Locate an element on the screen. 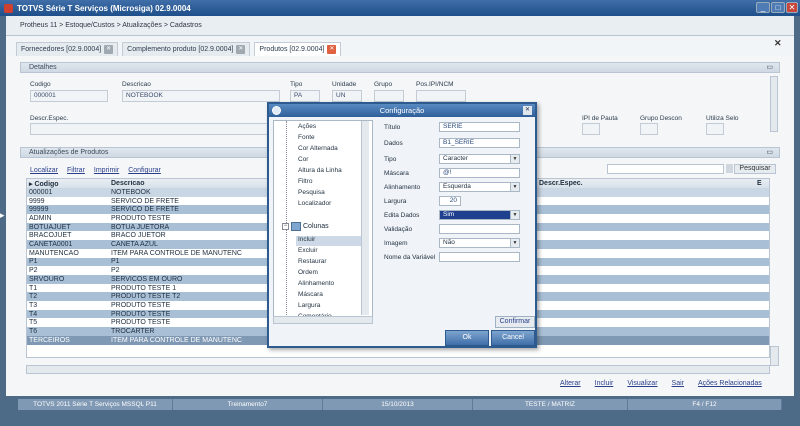 The image size is (800, 426). expand-icon: − is located at coordinates (285, 226).